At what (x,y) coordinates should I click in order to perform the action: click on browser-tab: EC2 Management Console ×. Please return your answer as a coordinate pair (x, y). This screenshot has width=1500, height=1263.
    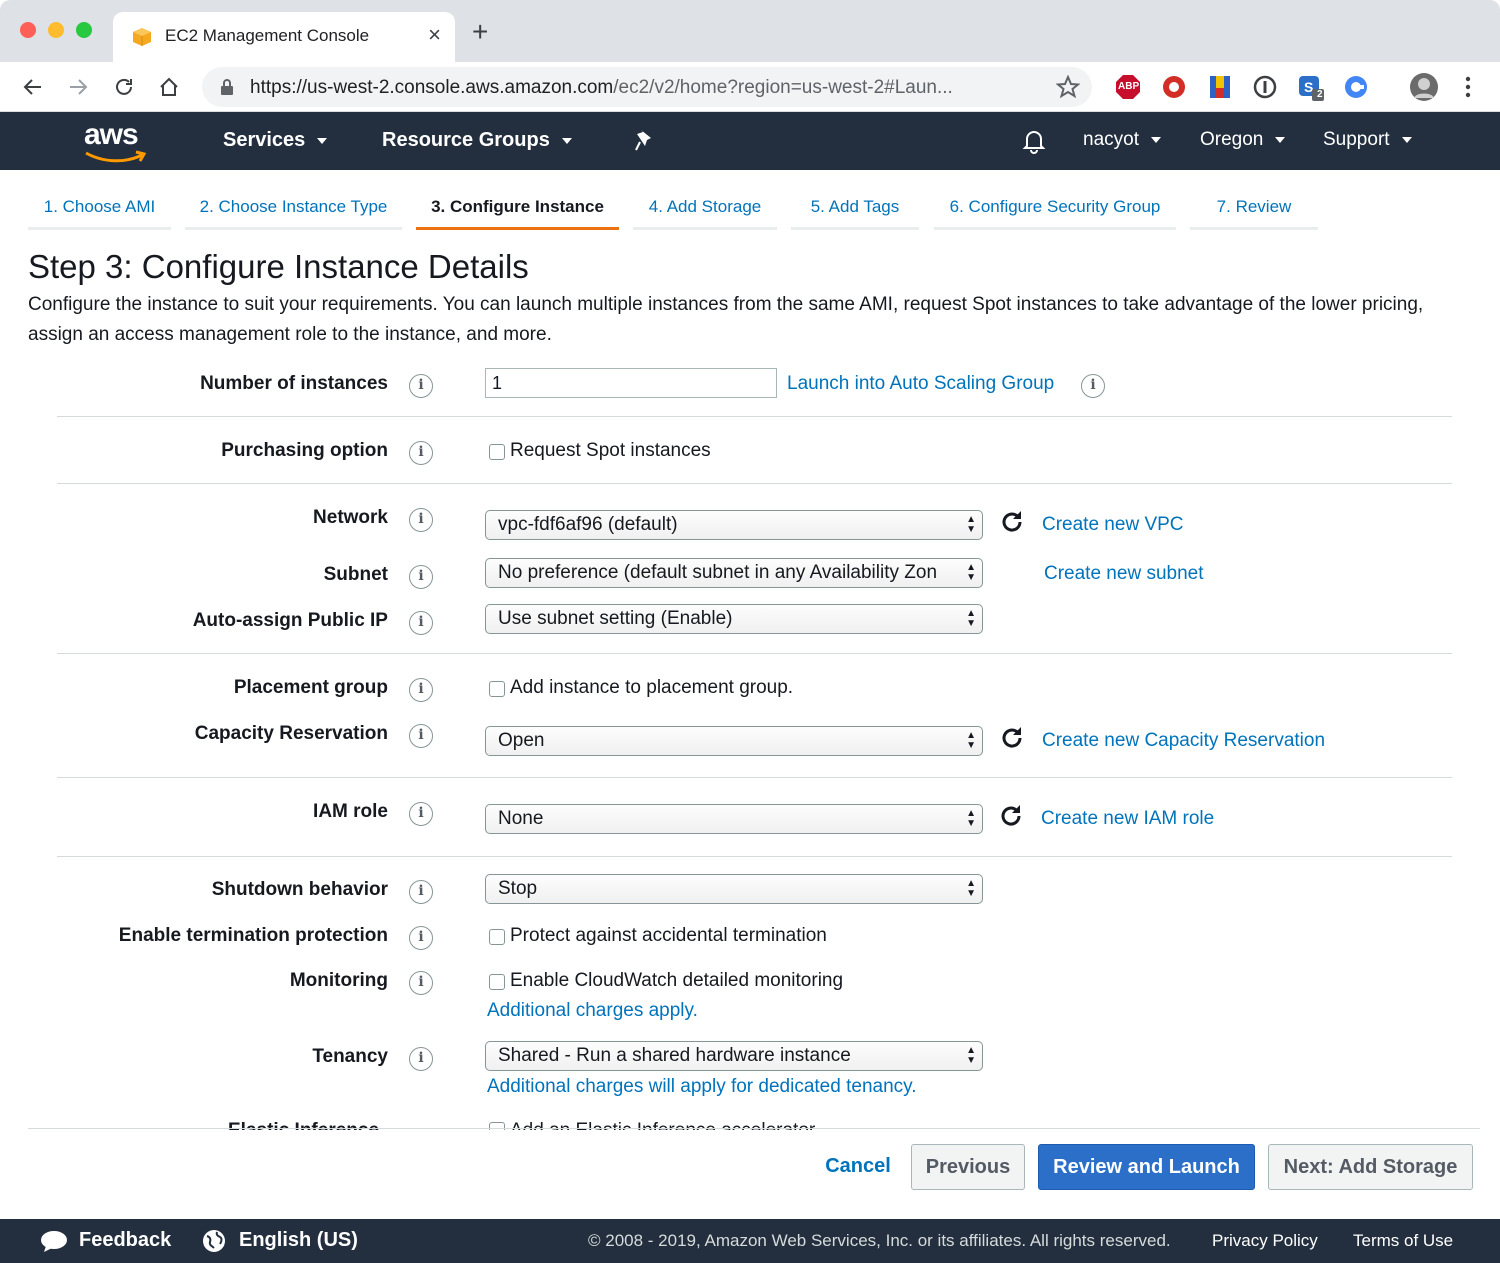
    Looking at the image, I should click on (284, 37).